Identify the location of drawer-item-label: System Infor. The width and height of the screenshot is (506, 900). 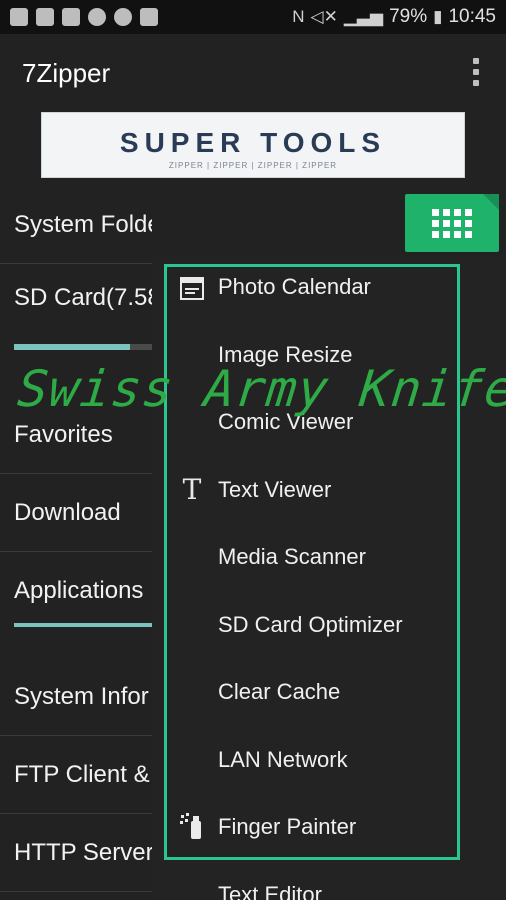
(81, 696).